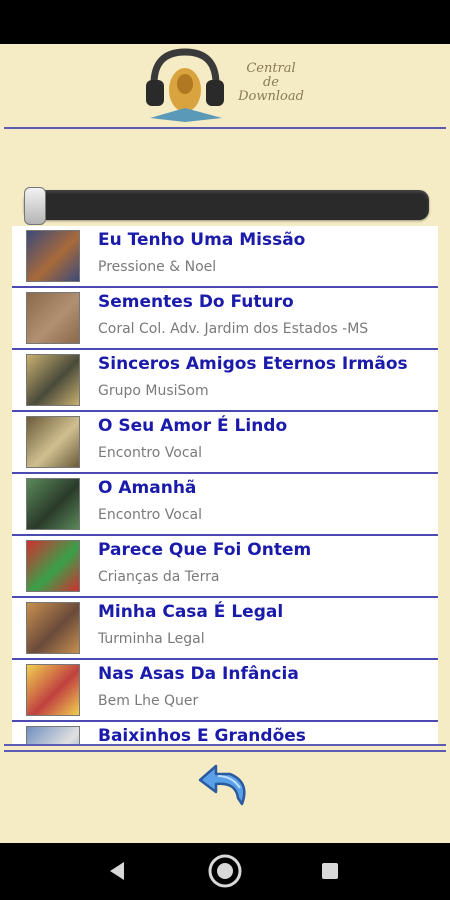 The image size is (450, 900). I want to click on status-bar, so click(225, 22).